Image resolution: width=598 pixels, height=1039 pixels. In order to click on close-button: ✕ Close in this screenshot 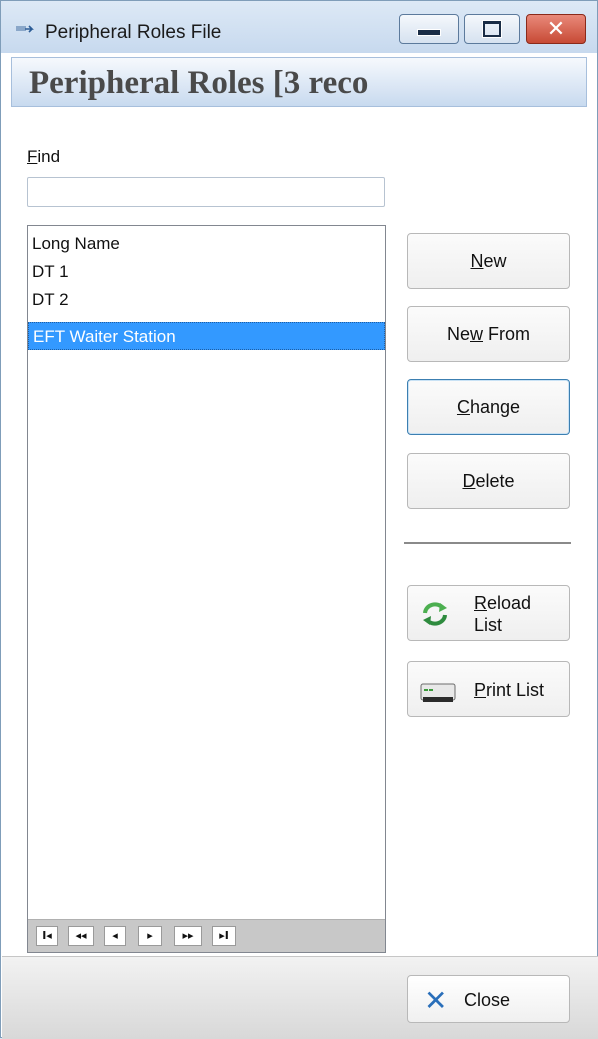, I will do `click(488, 999)`.